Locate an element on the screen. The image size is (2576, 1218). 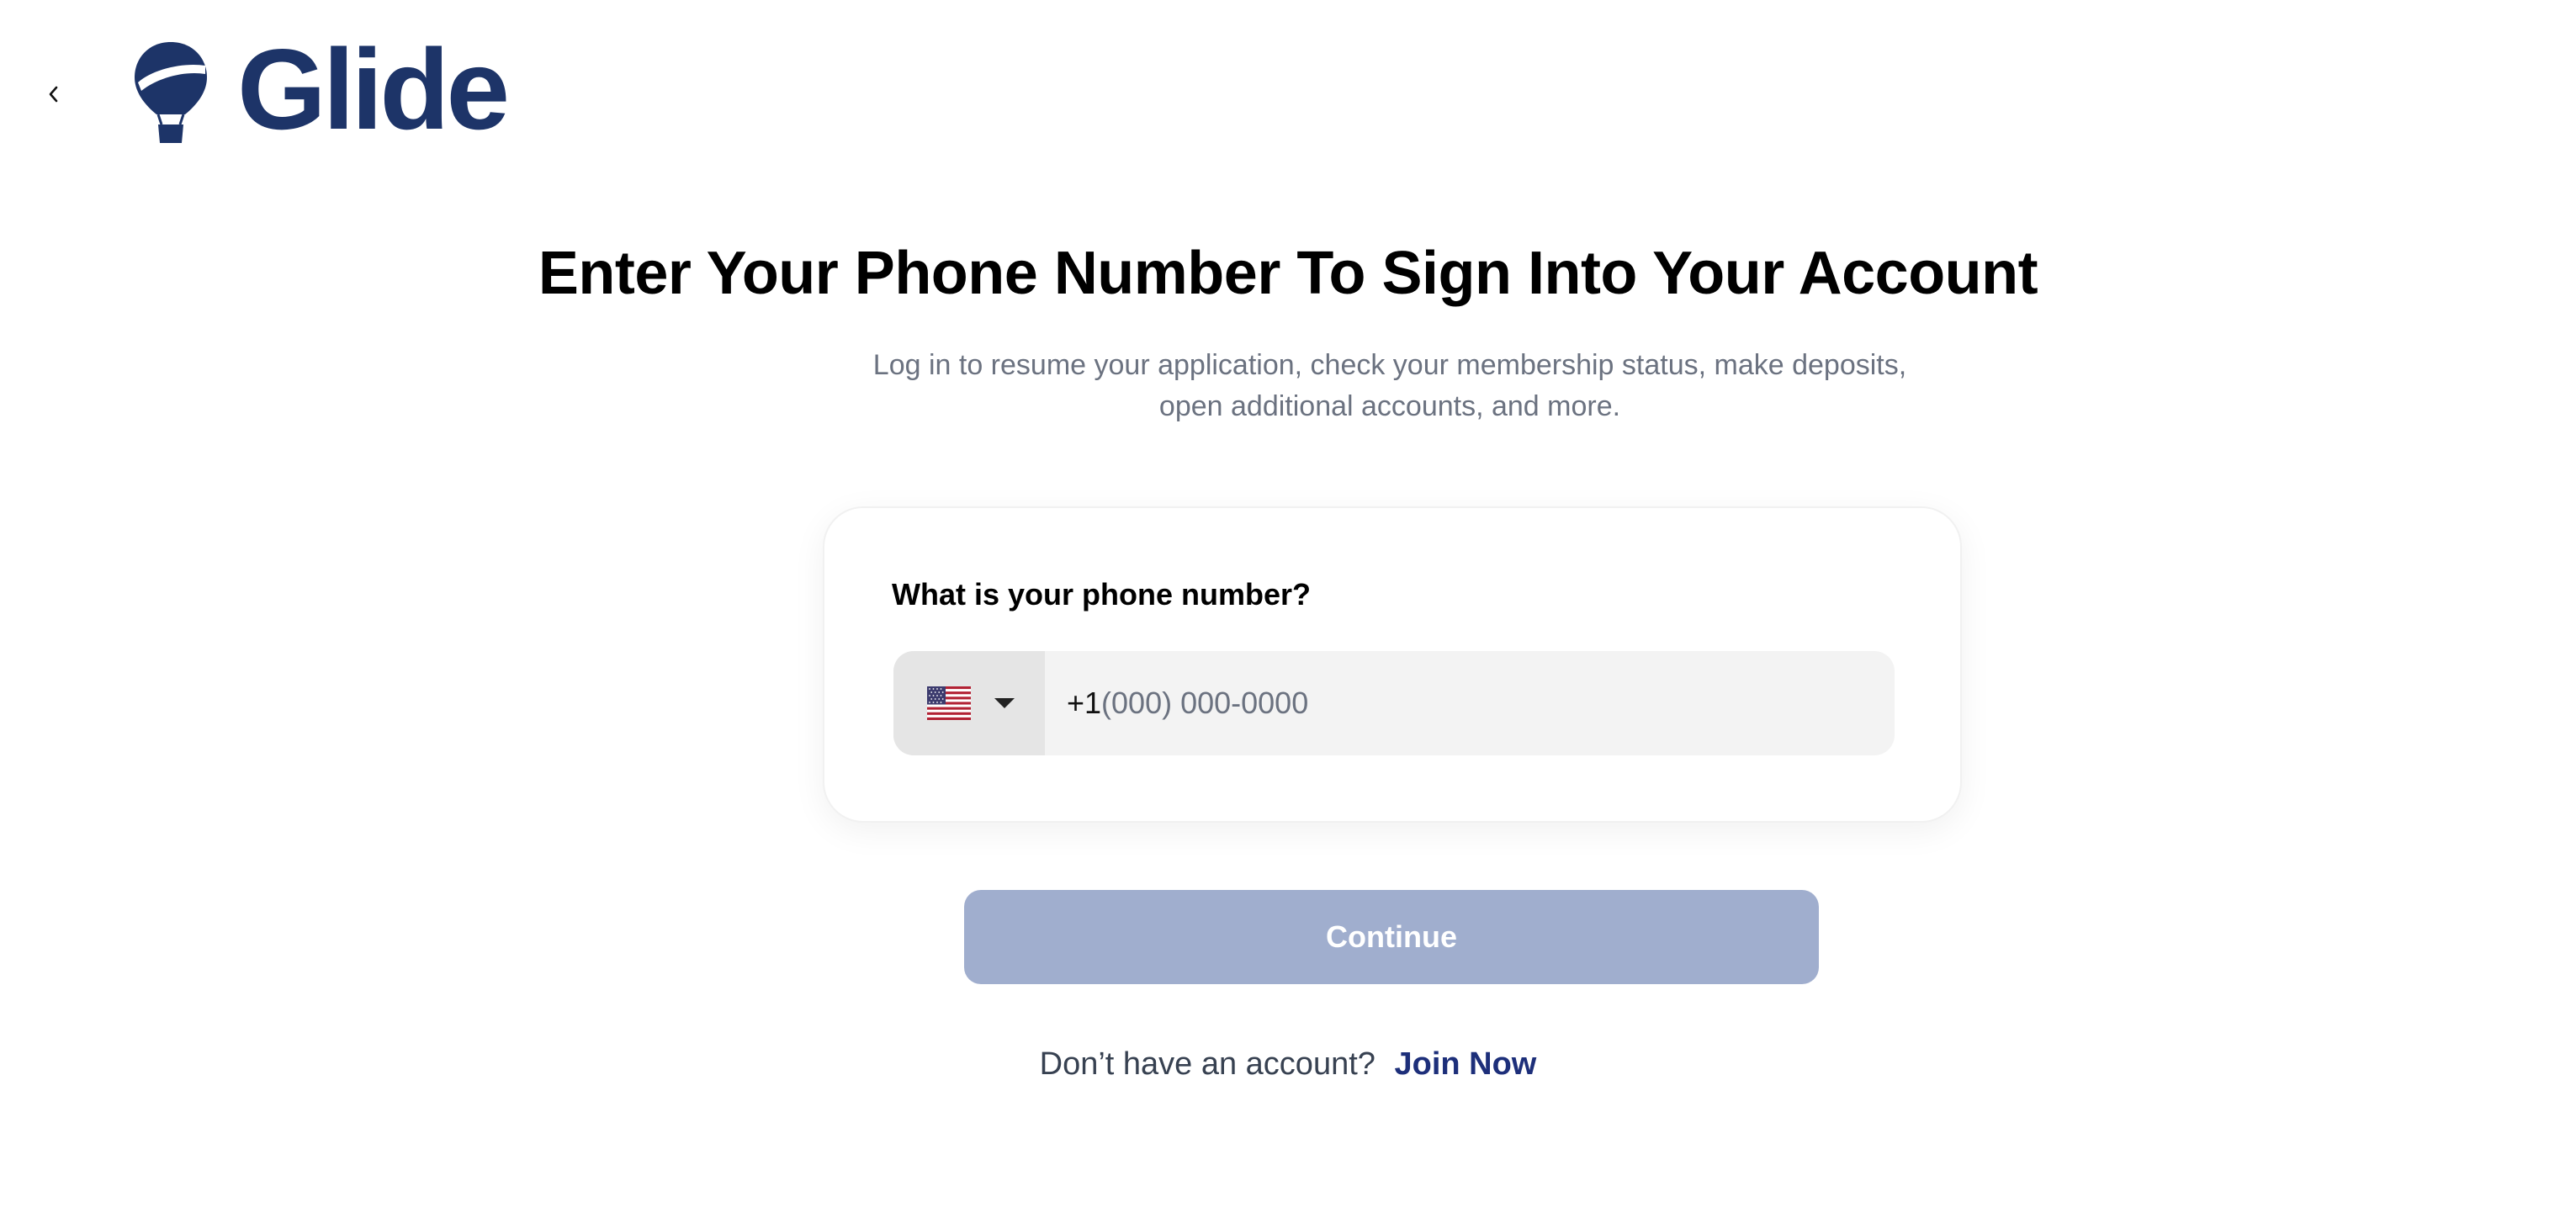
phone-field: +1 is located at coordinates (1394, 703).